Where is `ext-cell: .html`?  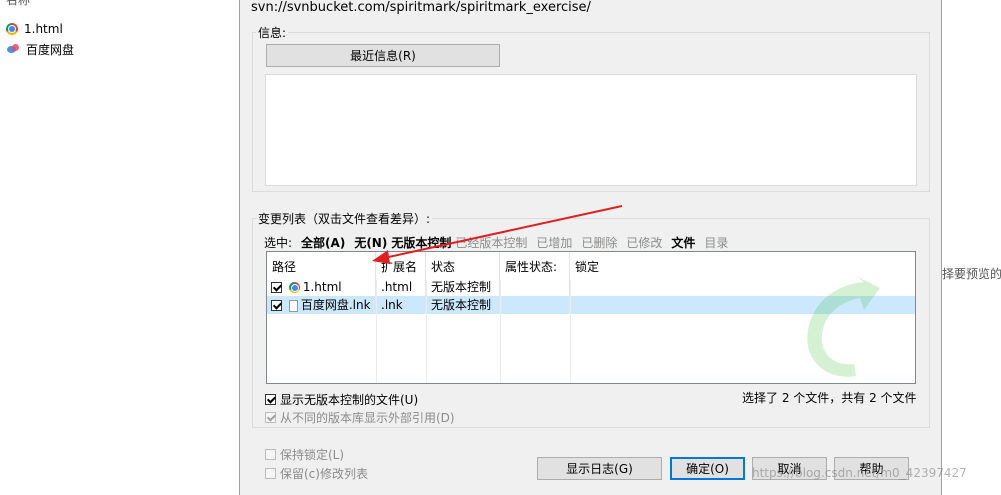 ext-cell: .html is located at coordinates (401, 287).